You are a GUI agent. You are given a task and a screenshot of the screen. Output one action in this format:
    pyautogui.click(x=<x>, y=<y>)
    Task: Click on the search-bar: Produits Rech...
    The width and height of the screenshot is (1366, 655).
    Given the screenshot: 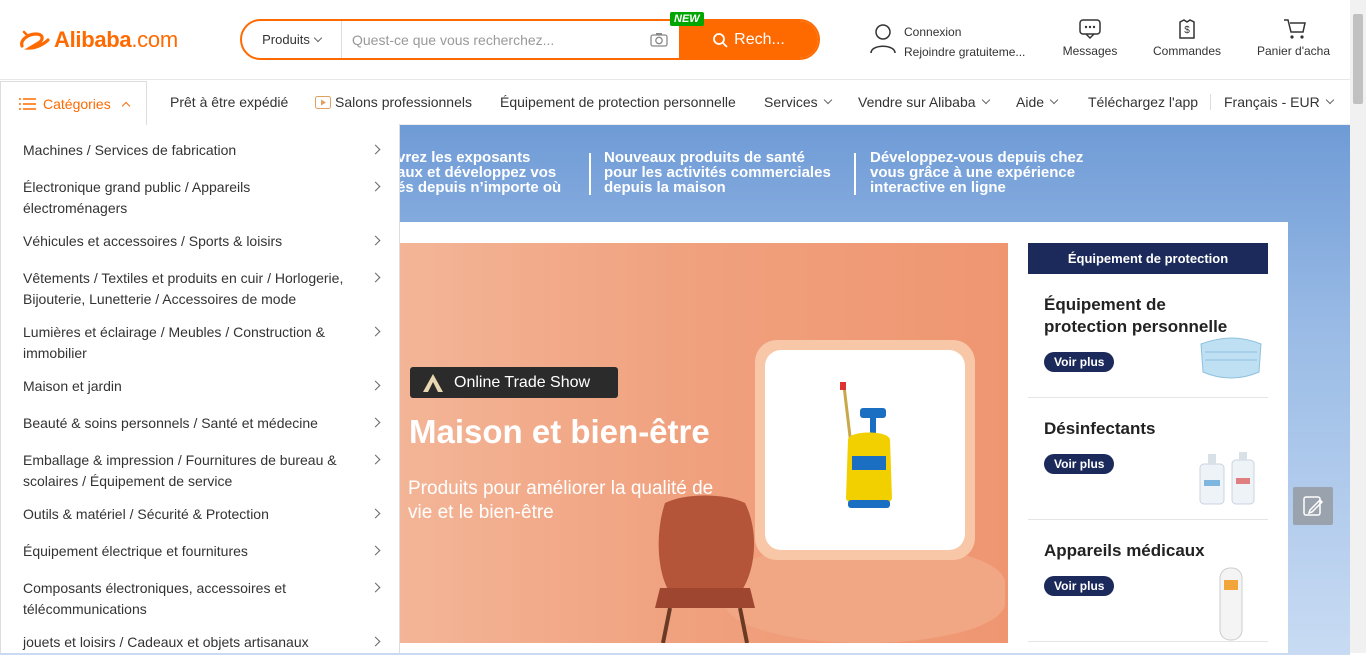 What is the action you would take?
    pyautogui.click(x=530, y=39)
    